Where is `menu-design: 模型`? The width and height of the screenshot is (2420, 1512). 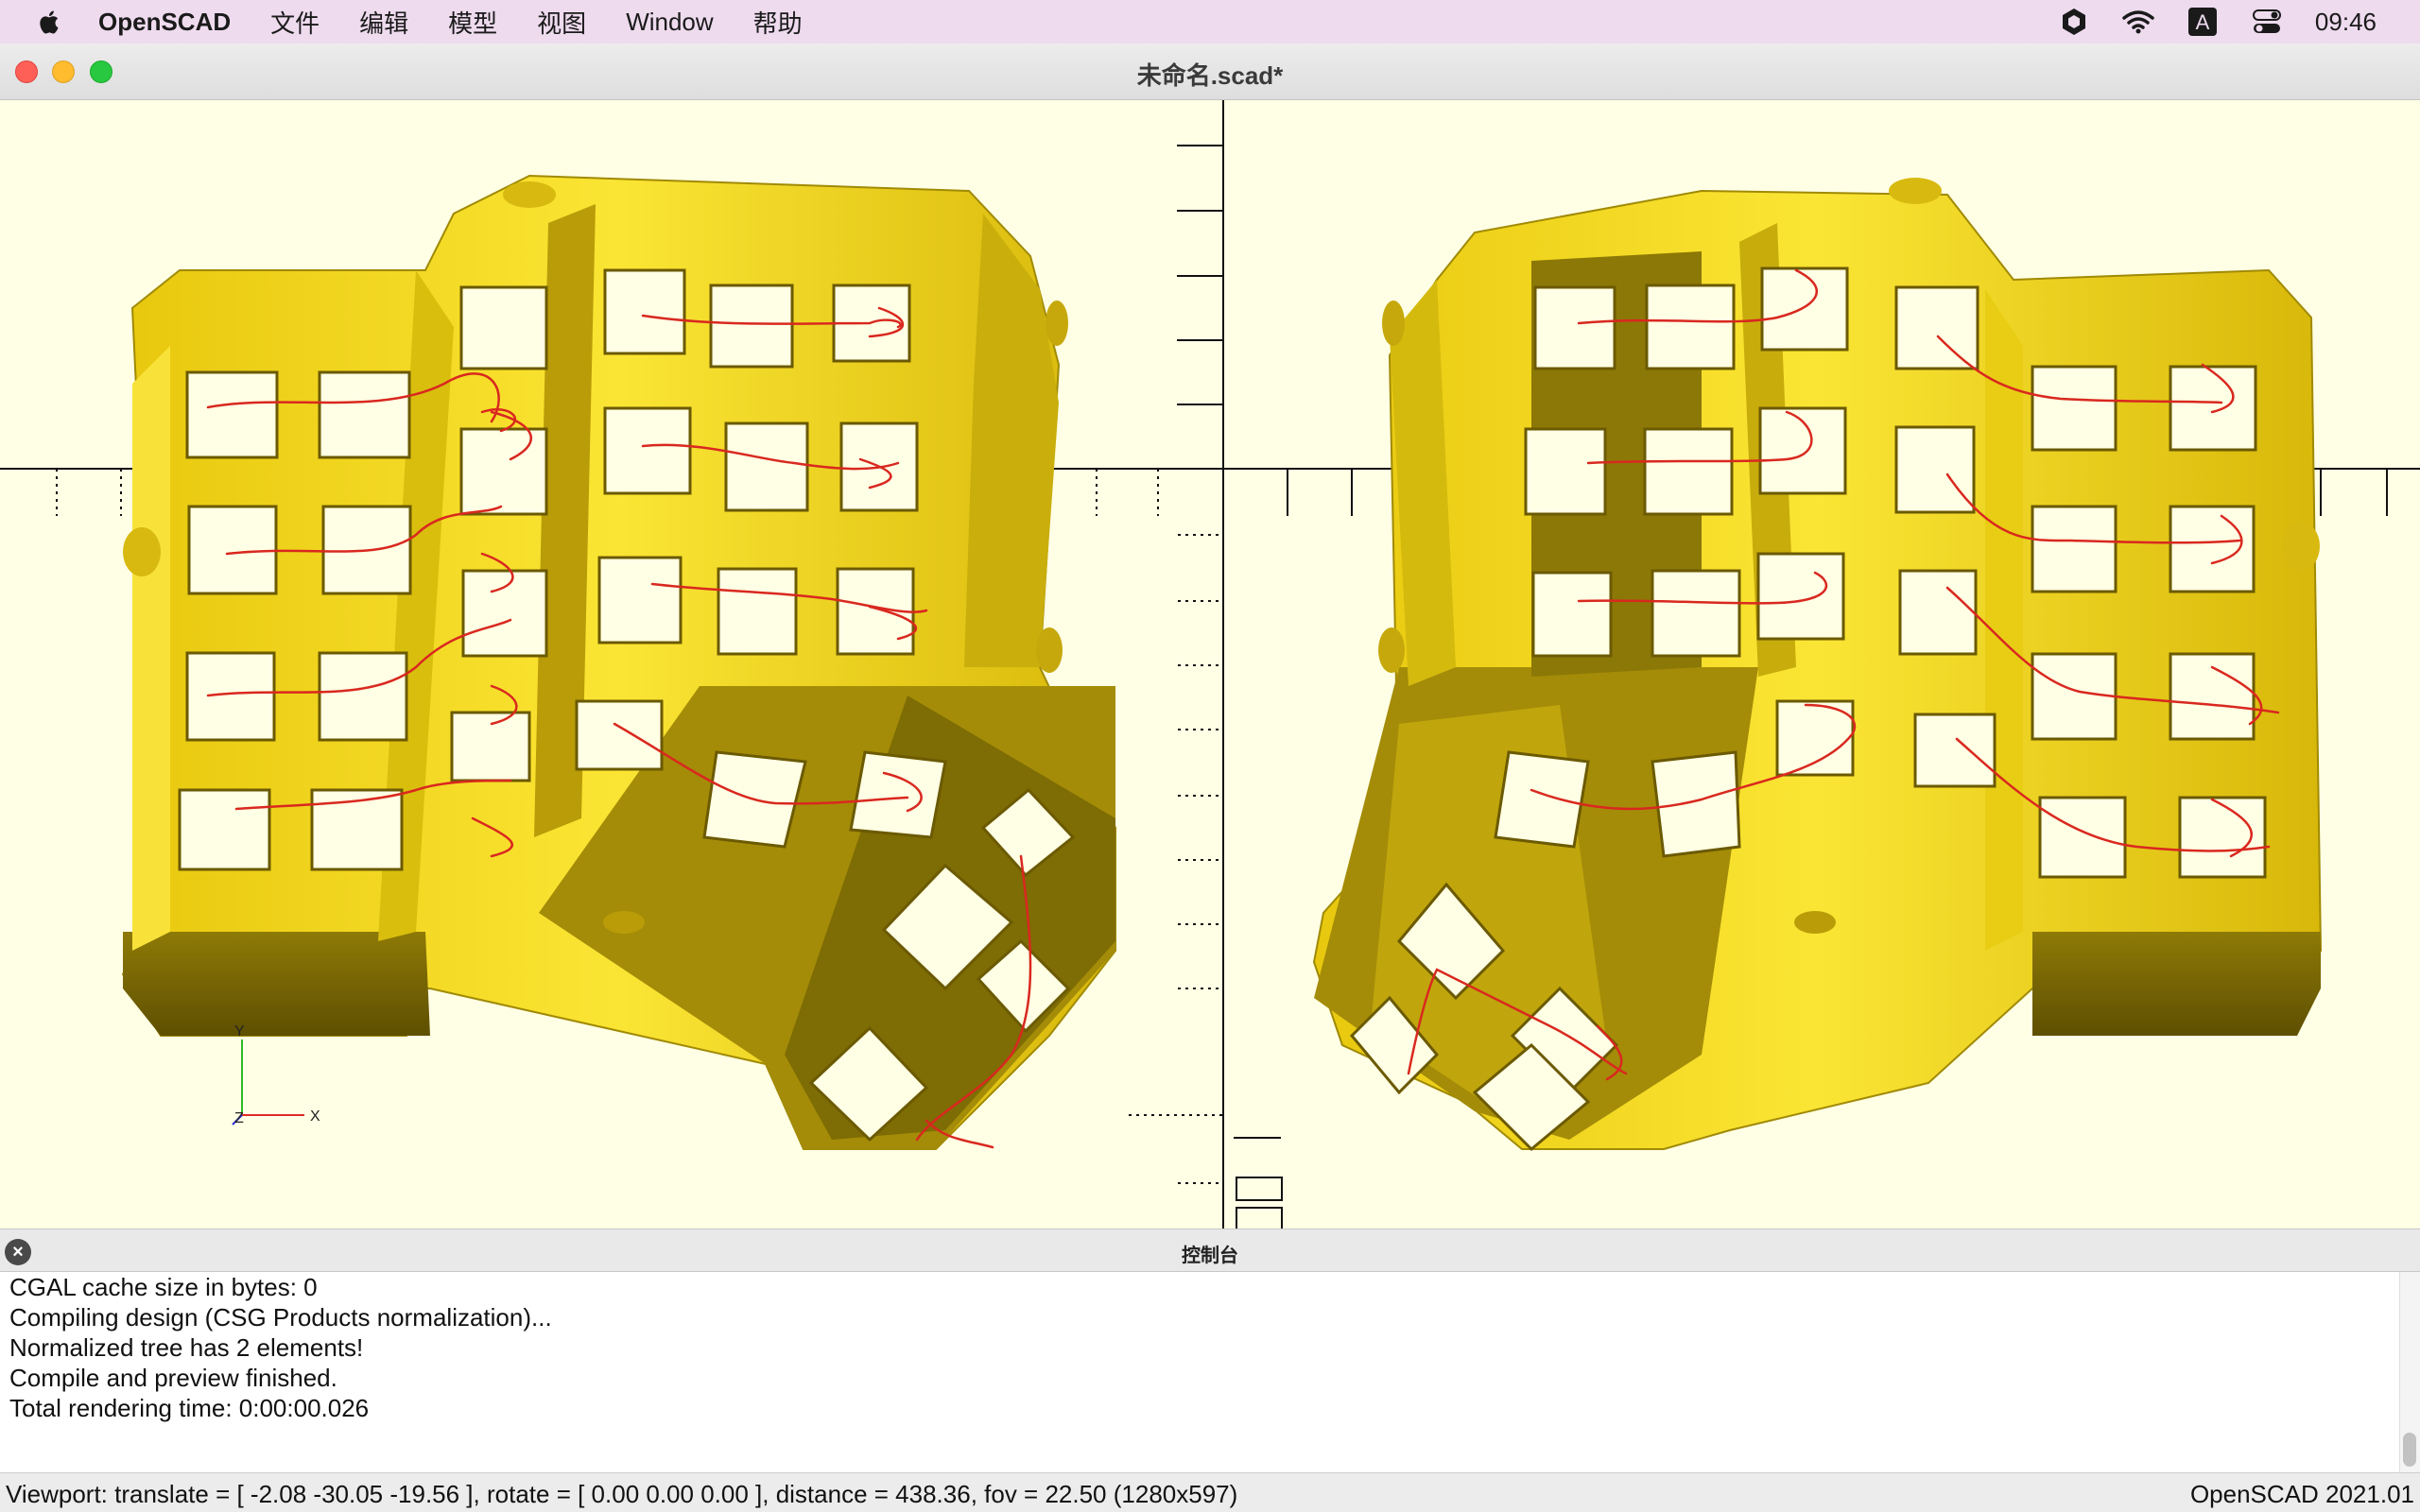 menu-design: 模型 is located at coordinates (472, 22).